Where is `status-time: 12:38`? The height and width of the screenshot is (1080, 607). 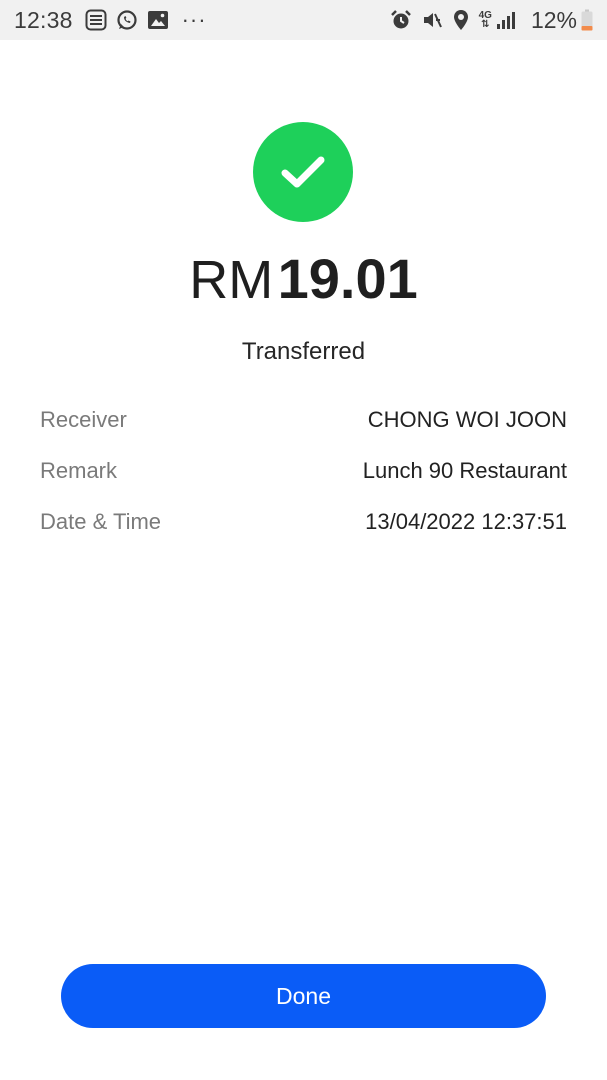
status-time: 12:38 is located at coordinates (43, 19).